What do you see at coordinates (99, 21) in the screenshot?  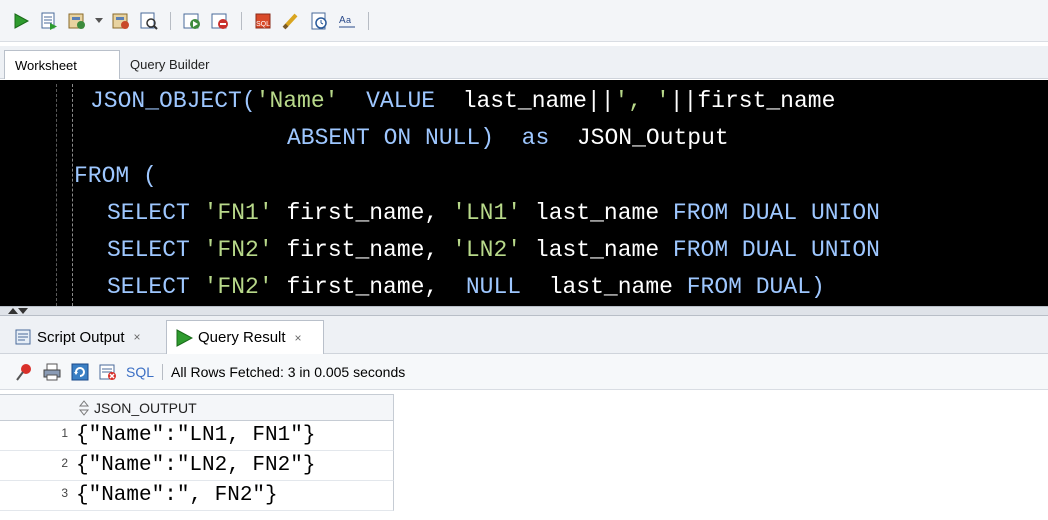 I see `dropdown-arrow-icon` at bounding box center [99, 21].